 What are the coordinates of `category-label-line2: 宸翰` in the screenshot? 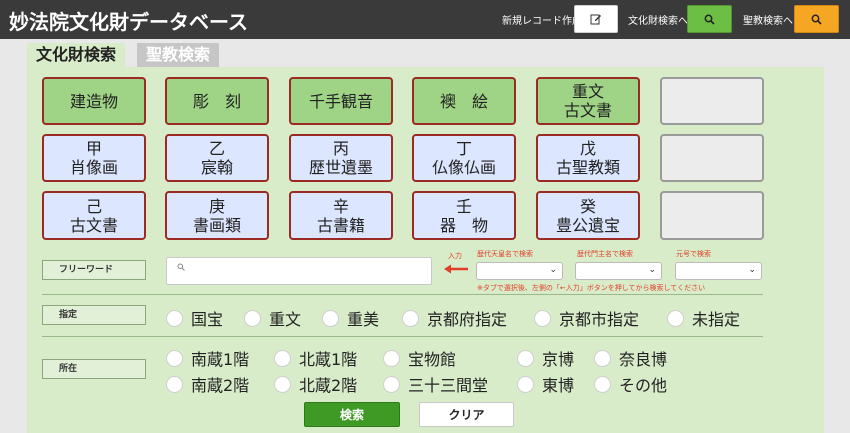 It's located at (216, 167).